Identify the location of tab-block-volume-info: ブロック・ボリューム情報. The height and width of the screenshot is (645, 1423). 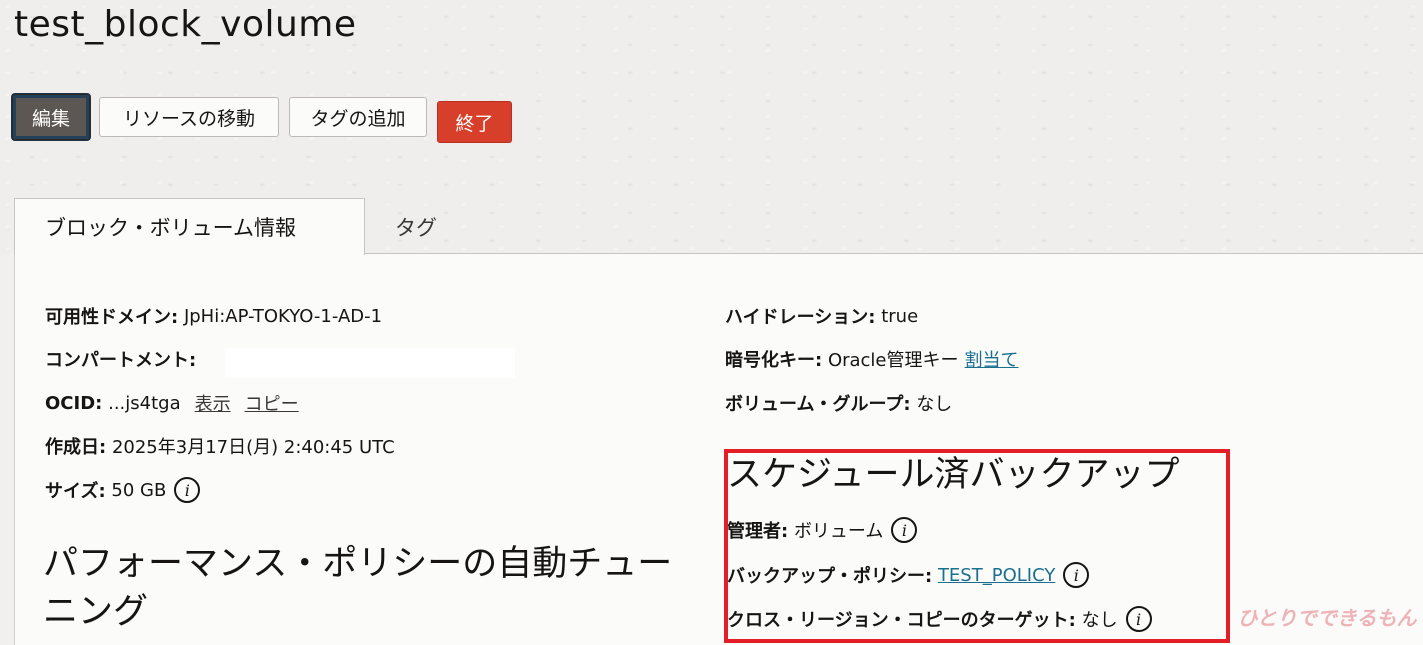
(189, 226).